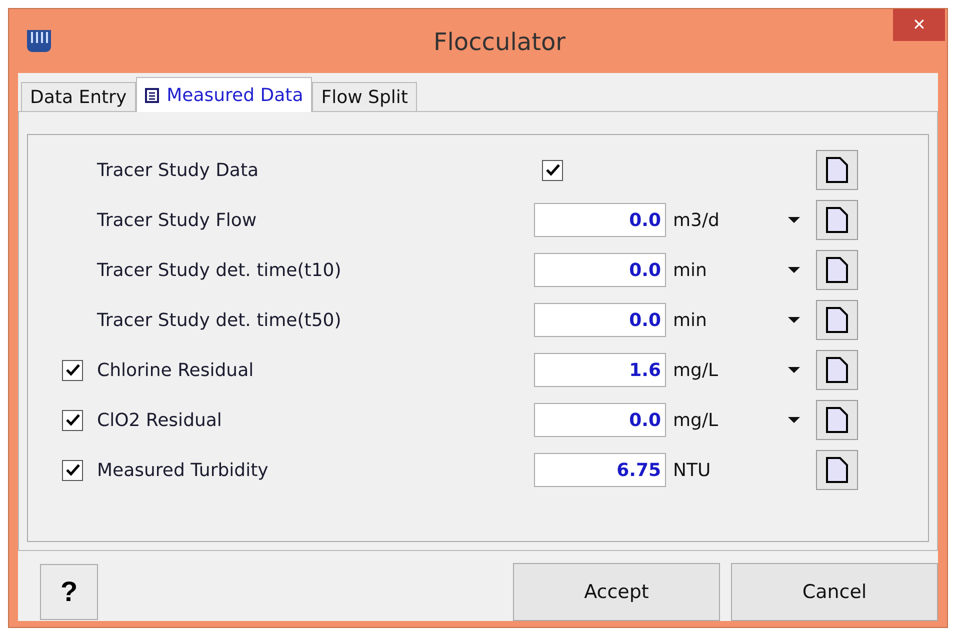  I want to click on tab: Flow Split, so click(364, 96).